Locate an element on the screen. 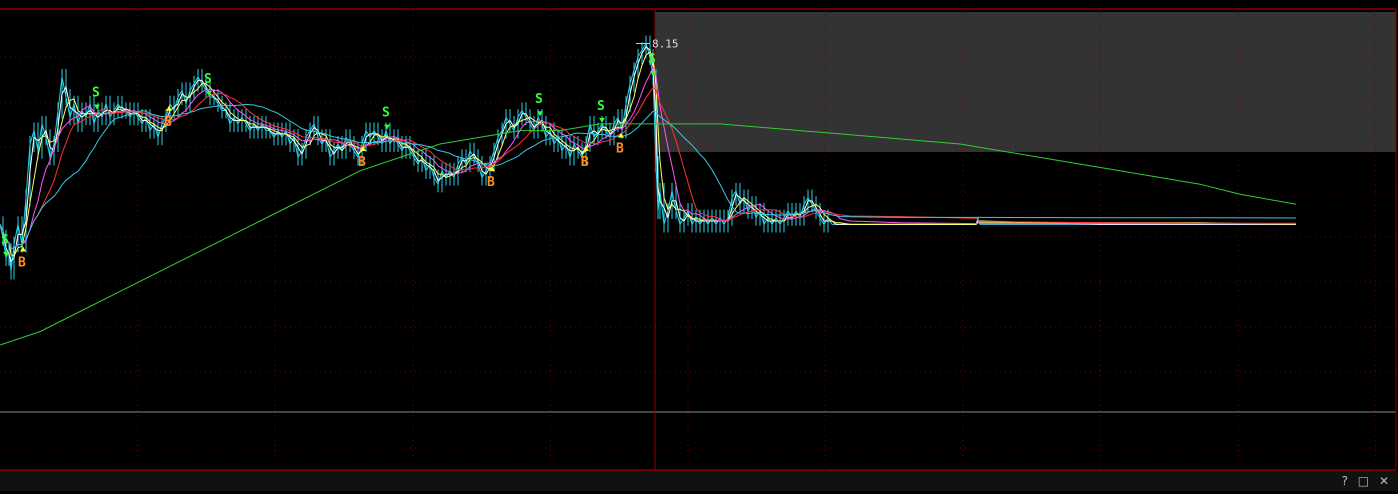 The width and height of the screenshot is (1398, 494). peak-label: 8.15 is located at coordinates (665, 44).